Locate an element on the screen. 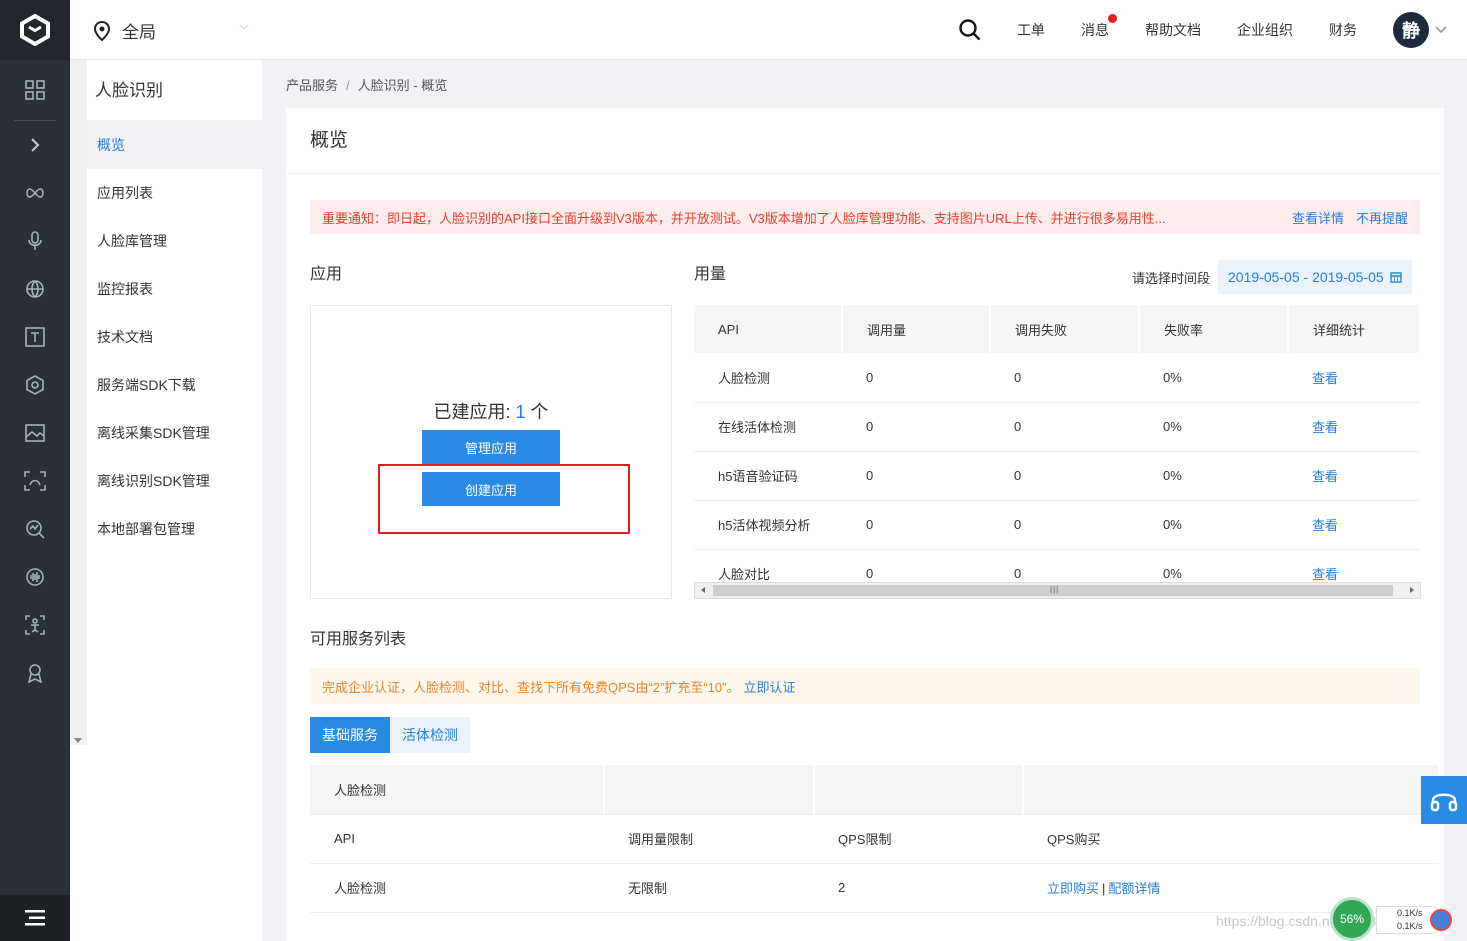 This screenshot has height=941, width=1467. usage-table-scrollbar: ||| is located at coordinates (1057, 590).